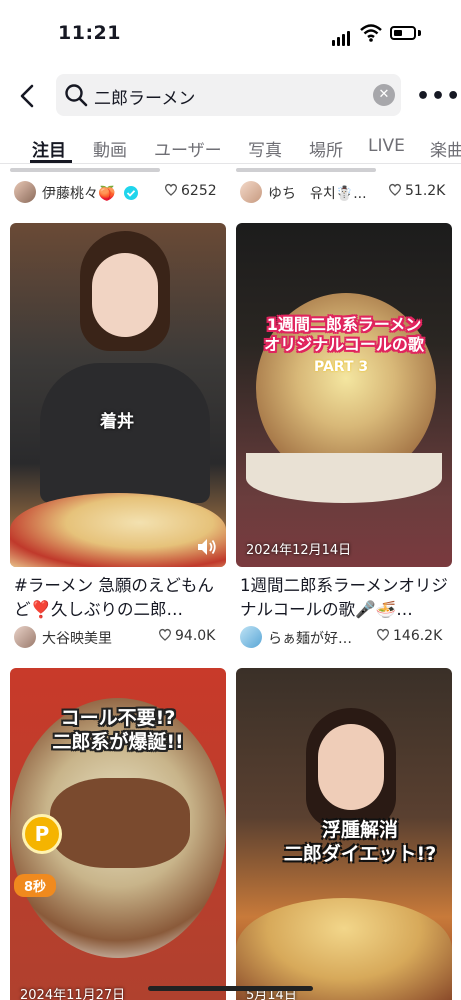  What do you see at coordinates (344, 170) in the screenshot?
I see `partial-caption-right` at bounding box center [344, 170].